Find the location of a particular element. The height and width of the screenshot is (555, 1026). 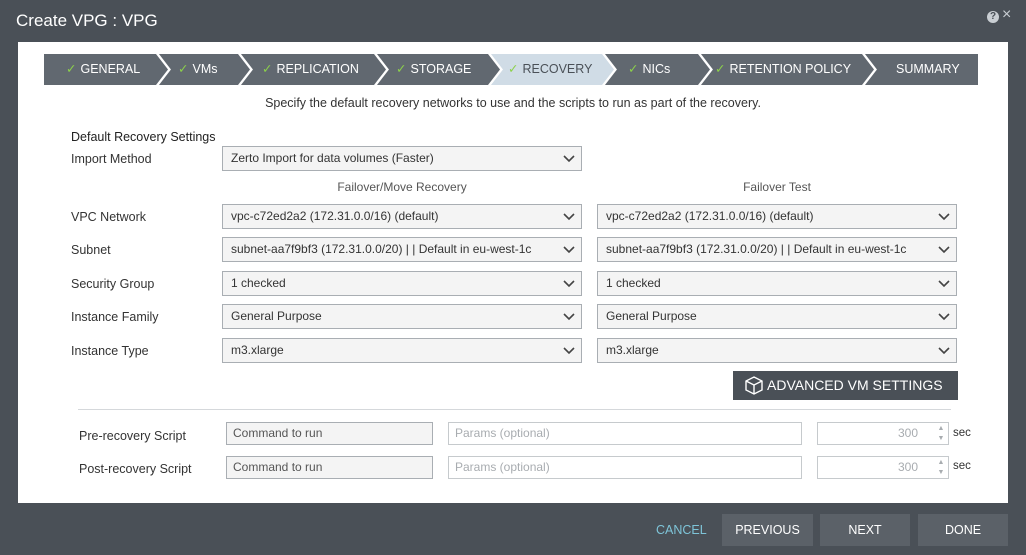

failover-column-header: Failover/Move Recovery is located at coordinates (402, 187).